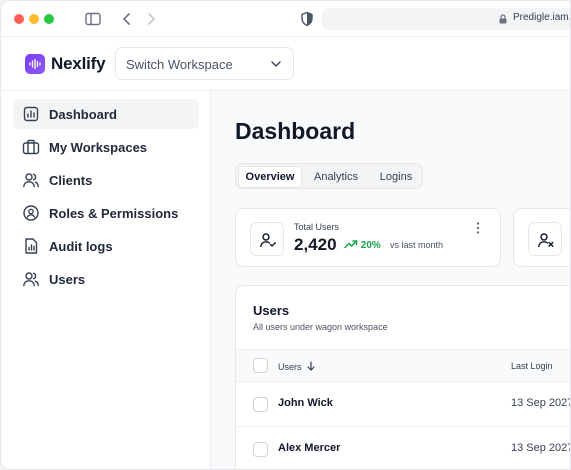 Image resolution: width=571 pixels, height=470 pixels. I want to click on stat-trend: 20%, so click(362, 245).